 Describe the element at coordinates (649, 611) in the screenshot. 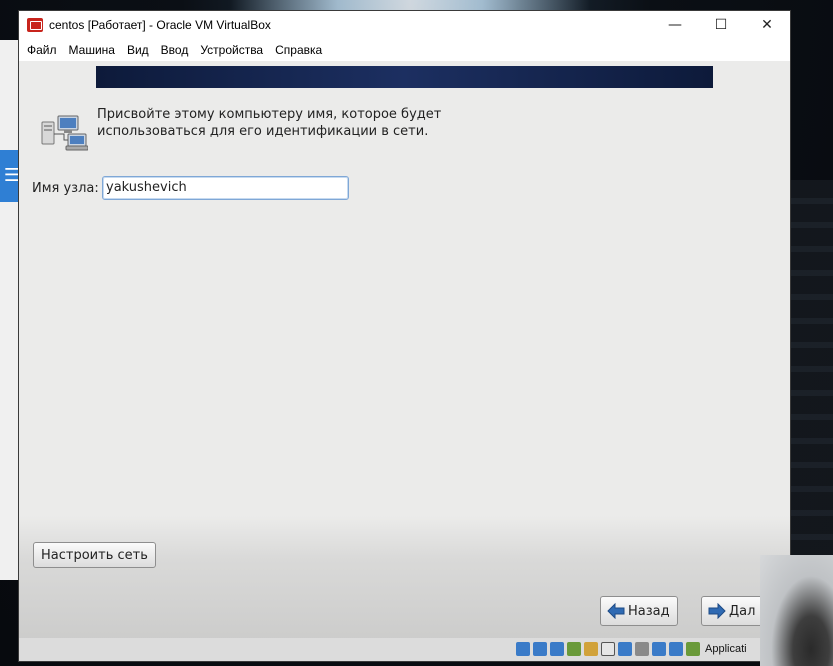

I see `back-label: Назад` at that location.